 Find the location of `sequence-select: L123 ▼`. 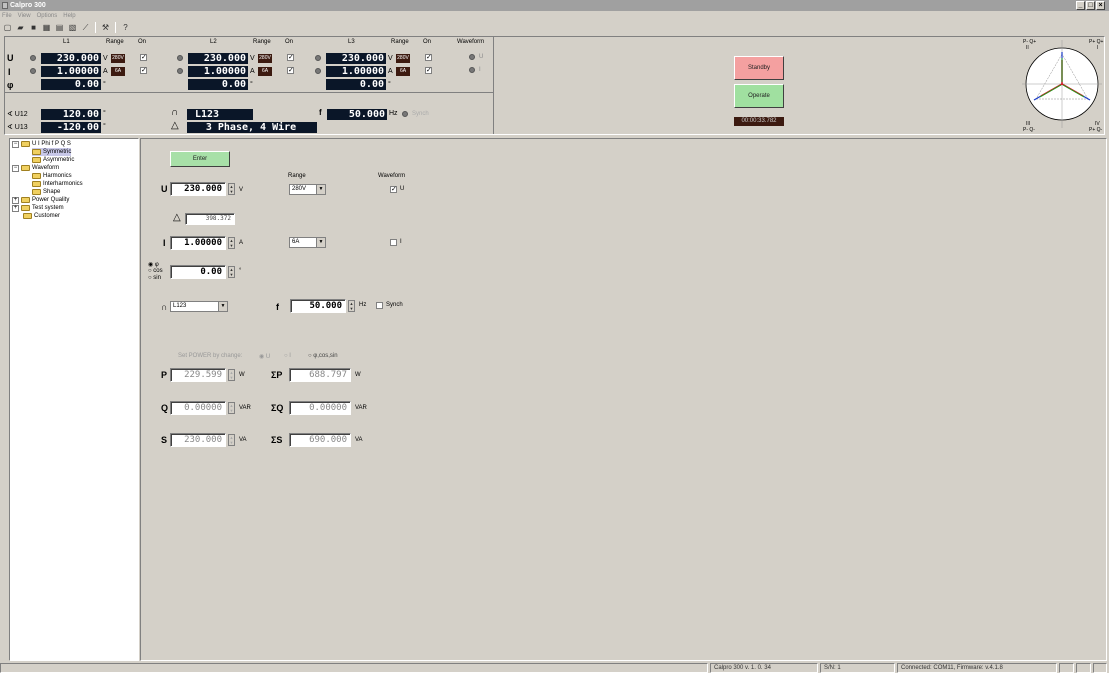

sequence-select: L123 ▼ is located at coordinates (199, 306).